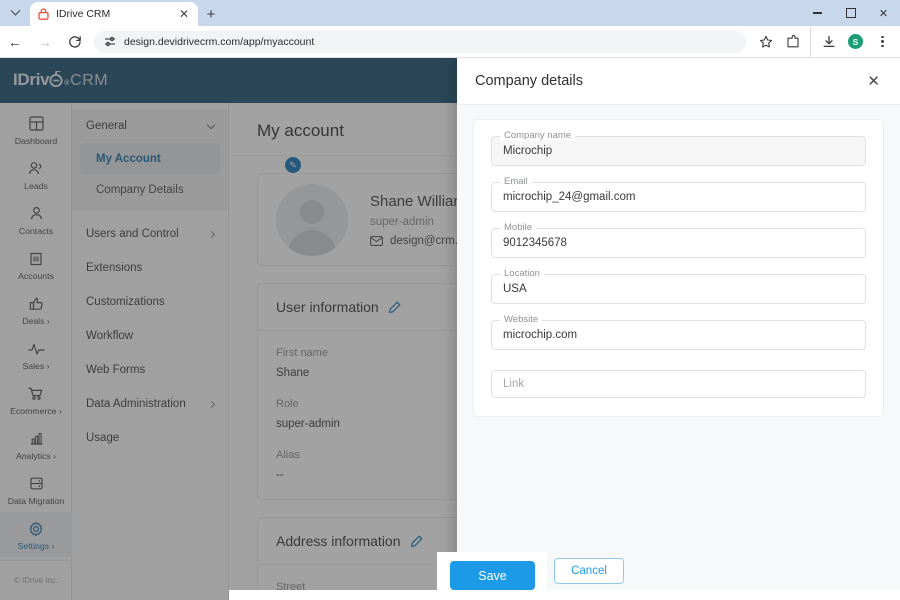  I want to click on browser-tool-icons: S, so click(826, 41).